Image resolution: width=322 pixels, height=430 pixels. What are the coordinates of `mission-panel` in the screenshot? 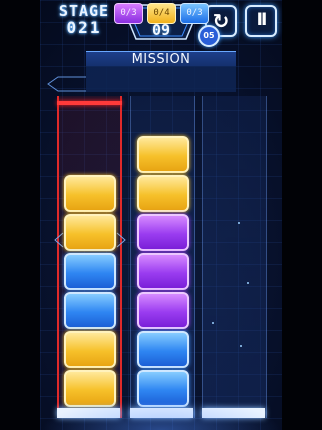 It's located at (161, 79).